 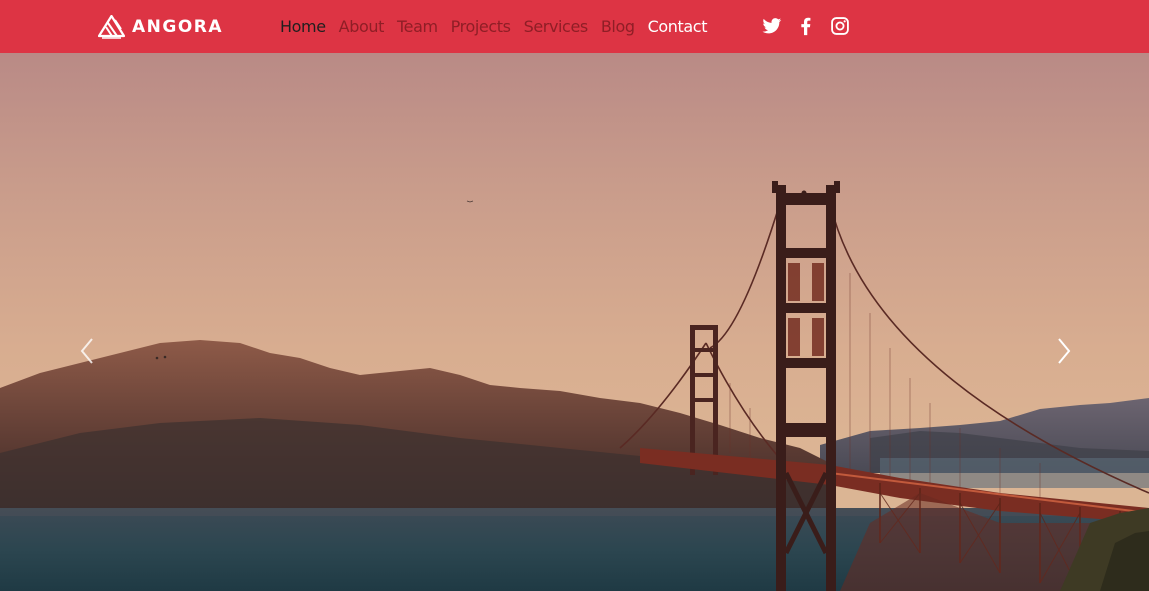 I want to click on nav-home: Home, so click(x=303, y=27).